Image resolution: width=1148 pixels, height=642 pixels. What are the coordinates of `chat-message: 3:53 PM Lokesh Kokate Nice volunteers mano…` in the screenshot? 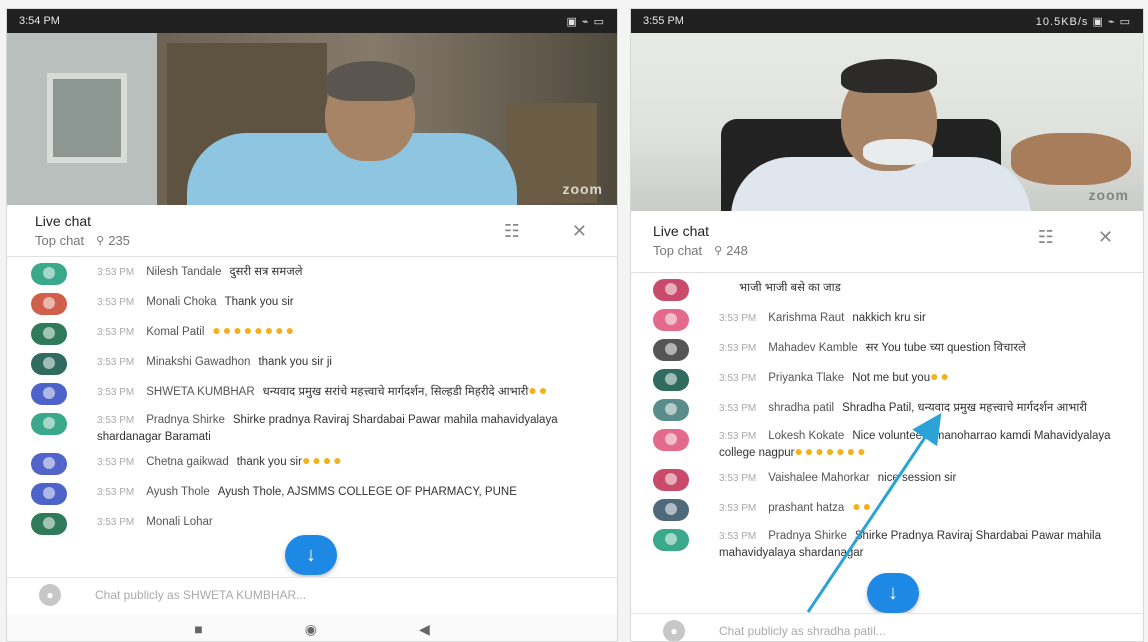 It's located at (887, 445).